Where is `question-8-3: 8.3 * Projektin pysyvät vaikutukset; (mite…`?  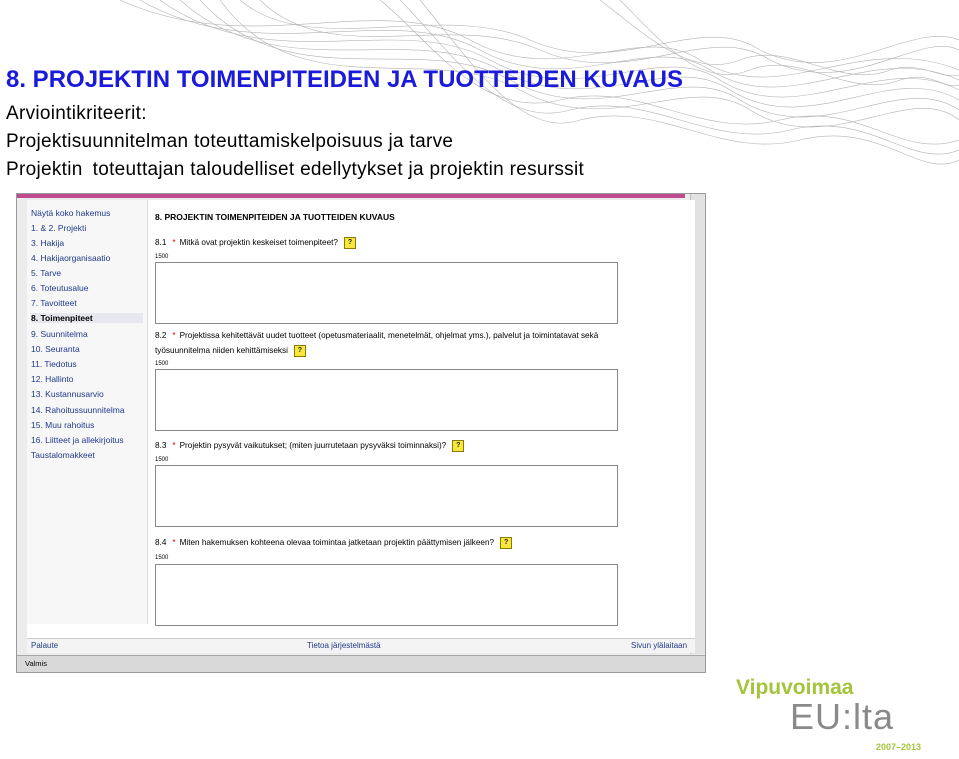
question-8-3: 8.3 * Projektin pysyvät vaikutukset; (mite… is located at coordinates (310, 446).